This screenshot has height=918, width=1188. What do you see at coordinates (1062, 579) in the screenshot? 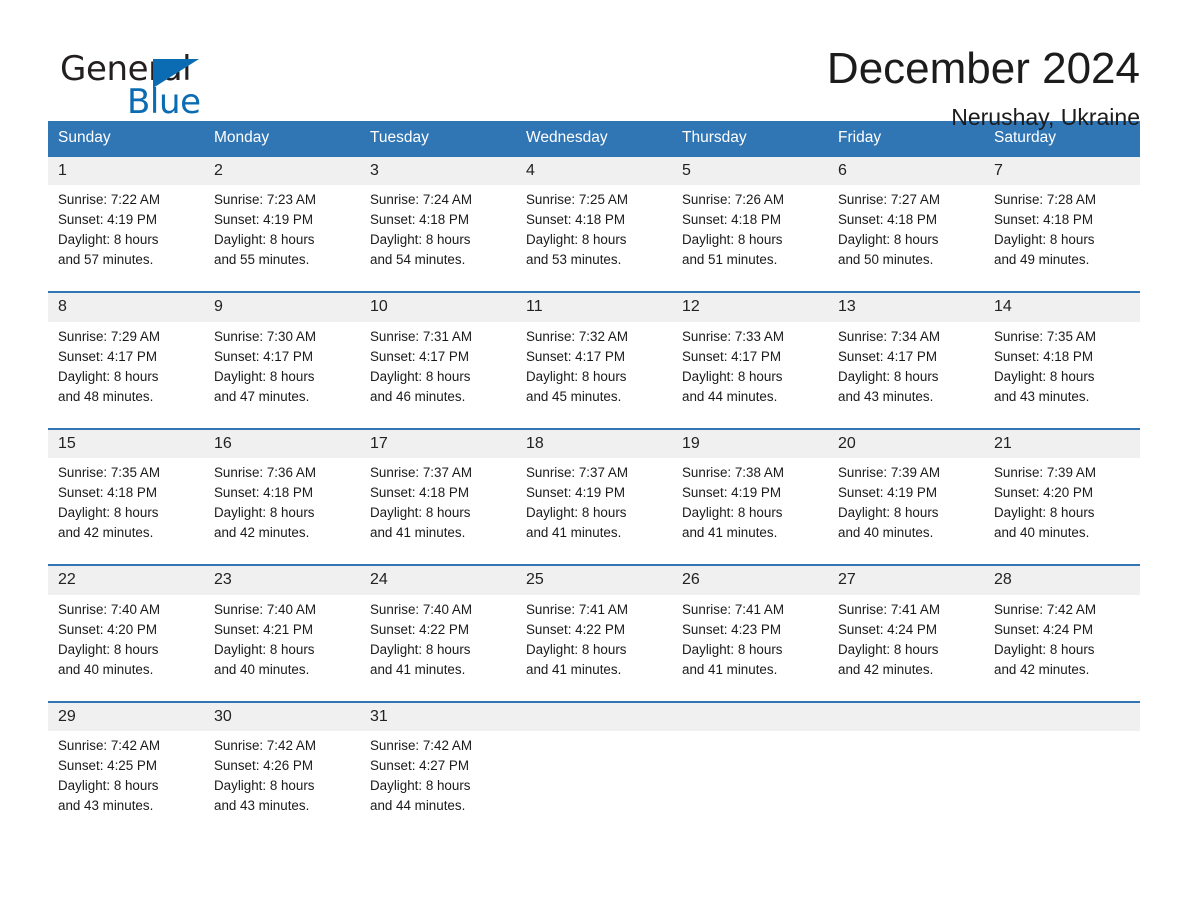
I see `day-number: 28` at bounding box center [1062, 579].